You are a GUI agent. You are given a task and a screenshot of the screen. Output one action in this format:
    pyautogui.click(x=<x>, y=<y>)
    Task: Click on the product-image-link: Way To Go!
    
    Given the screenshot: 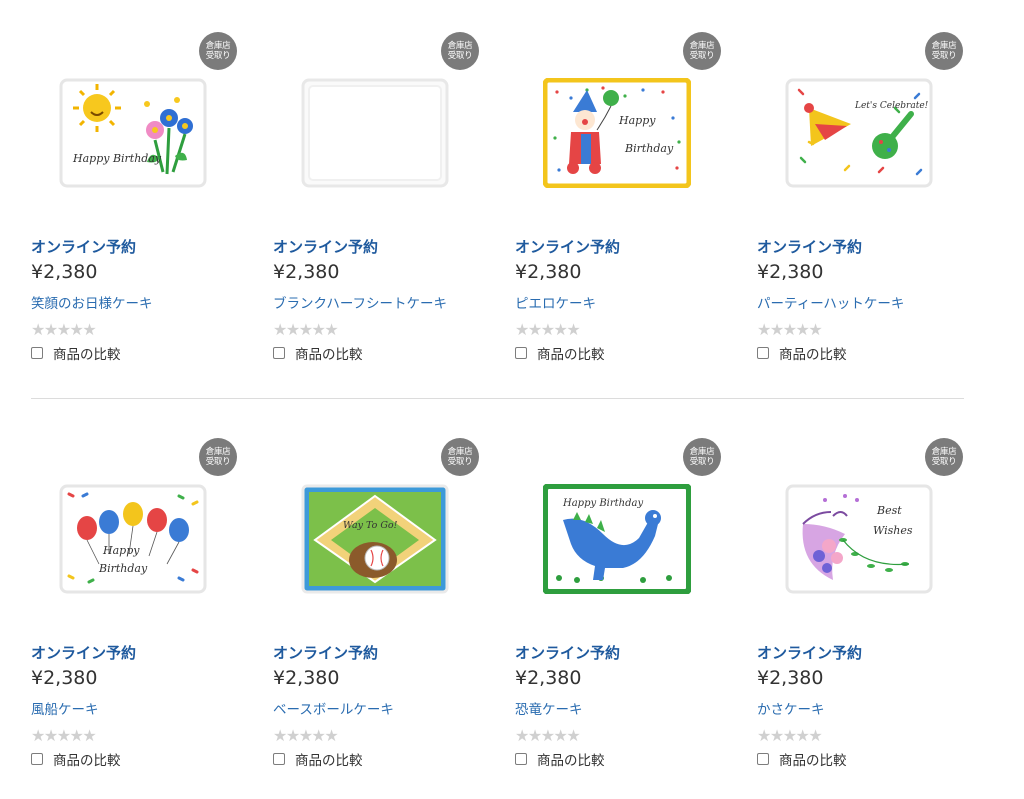 What is the action you would take?
    pyautogui.click(x=375, y=539)
    